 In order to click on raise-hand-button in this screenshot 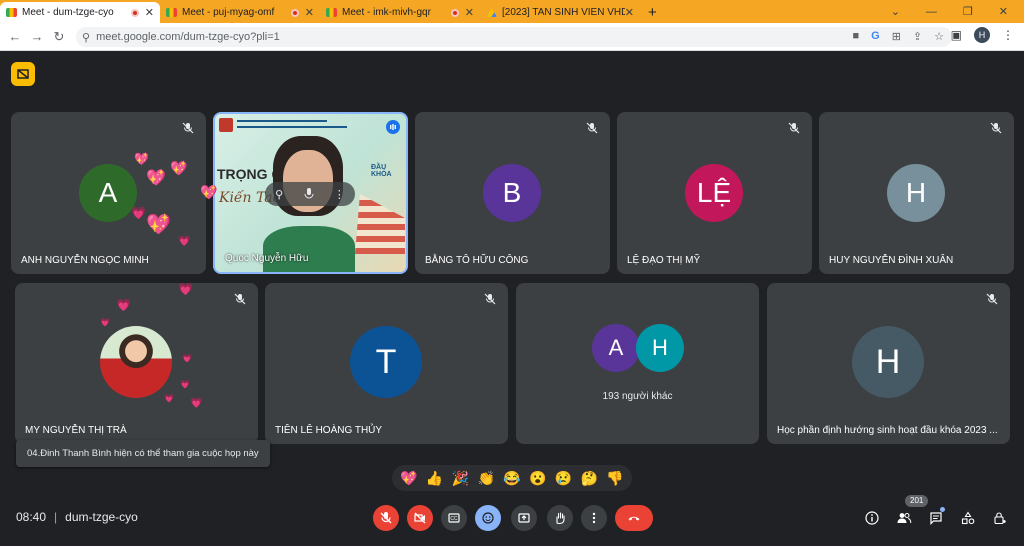, I will do `click(560, 518)`.